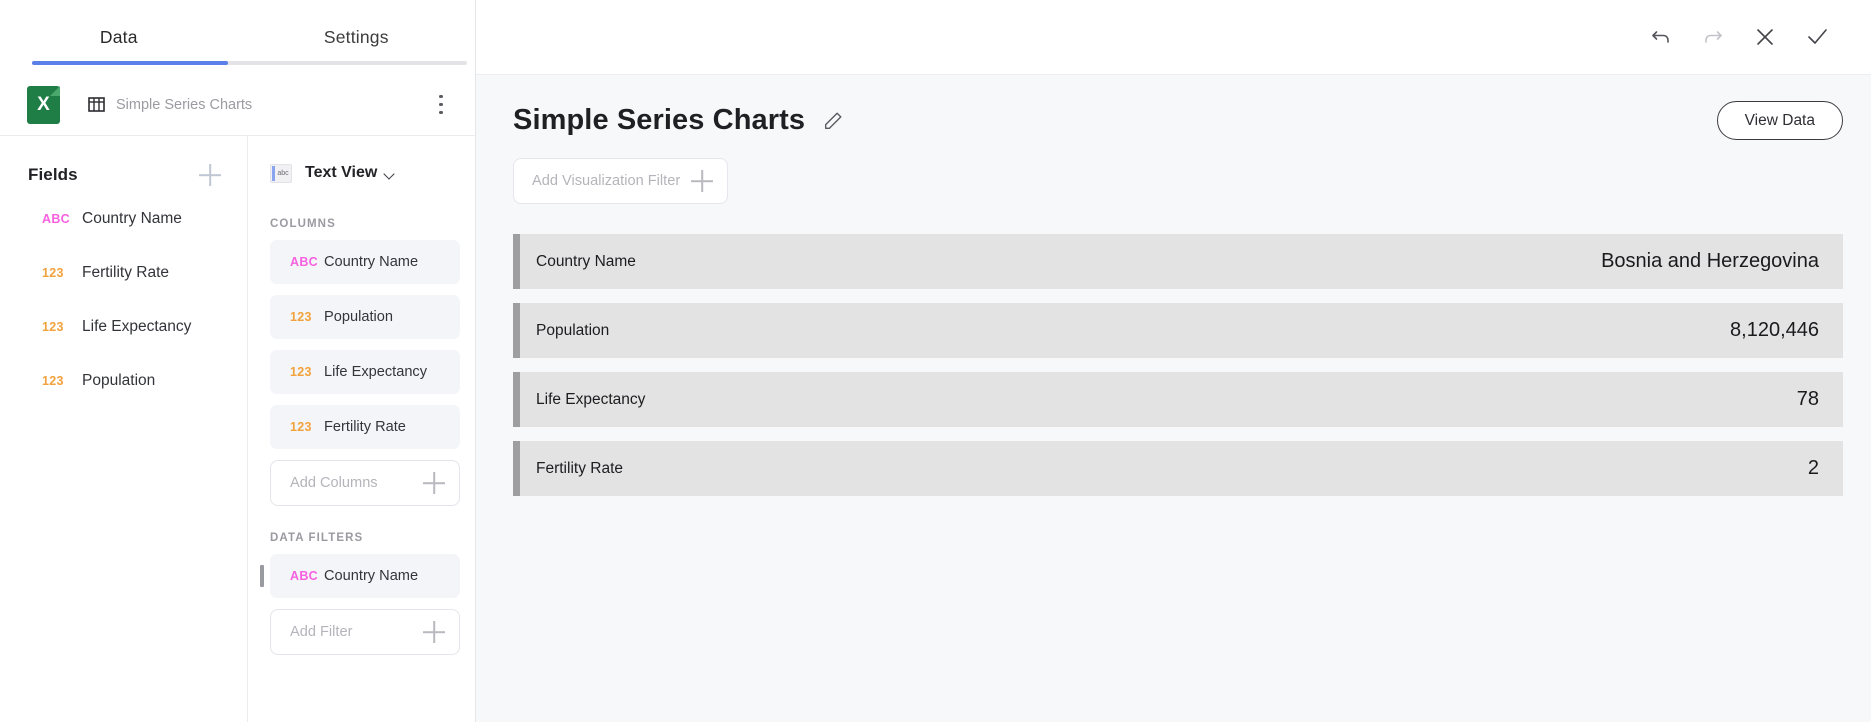 Image resolution: width=1871 pixels, height=722 pixels. I want to click on drag-handle, so click(262, 576).